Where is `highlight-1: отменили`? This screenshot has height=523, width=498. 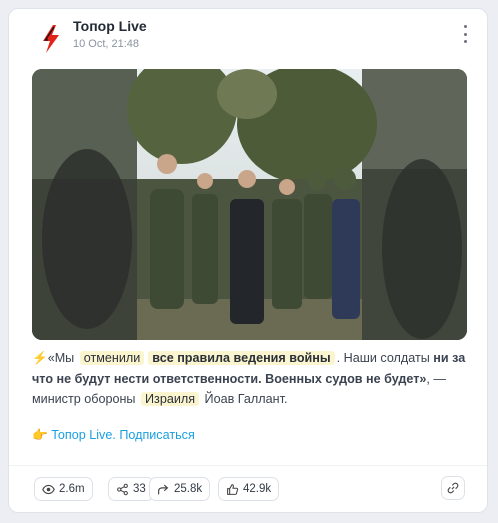
highlight-1: отменили is located at coordinates (112, 358).